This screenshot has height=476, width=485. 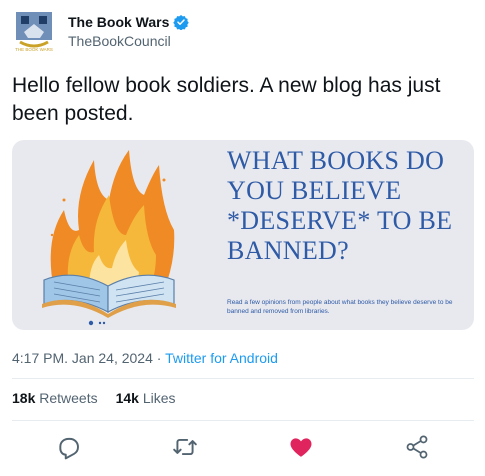 What do you see at coordinates (69, 447) in the screenshot?
I see `reply-icon` at bounding box center [69, 447].